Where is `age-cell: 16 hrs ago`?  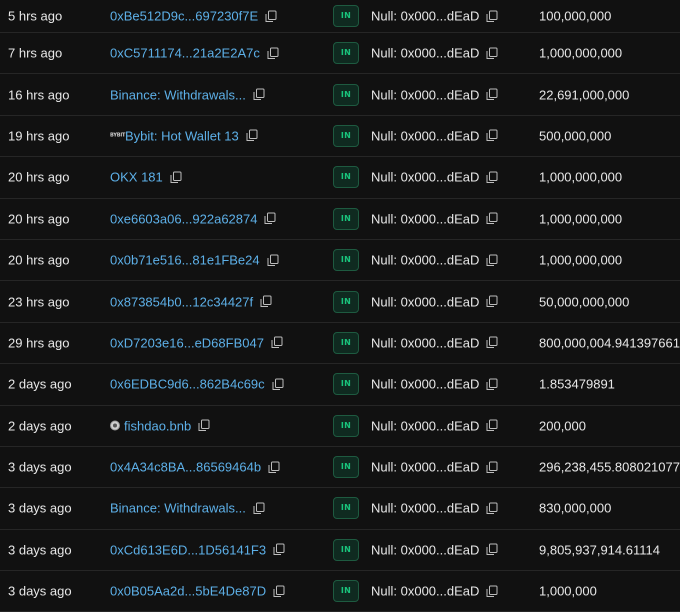
age-cell: 16 hrs ago is located at coordinates (39, 95).